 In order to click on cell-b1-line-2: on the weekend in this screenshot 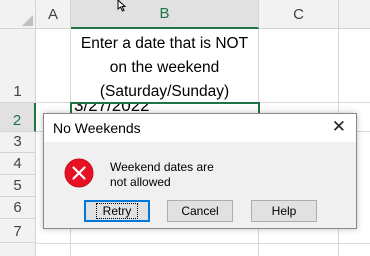, I will do `click(164, 67)`.